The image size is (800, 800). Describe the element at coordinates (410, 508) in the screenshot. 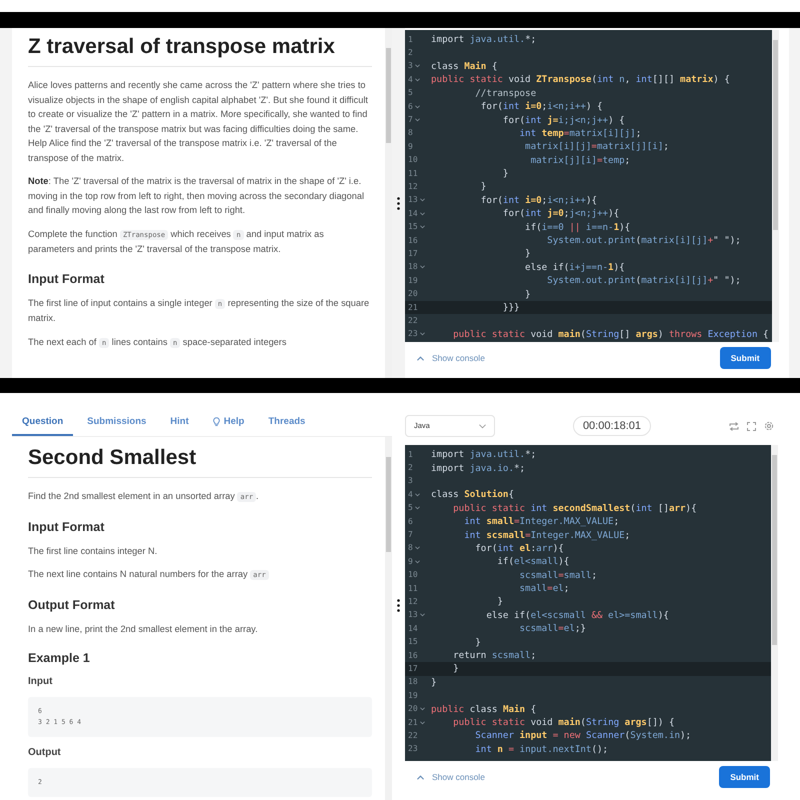

I see `line-number: 5` at that location.